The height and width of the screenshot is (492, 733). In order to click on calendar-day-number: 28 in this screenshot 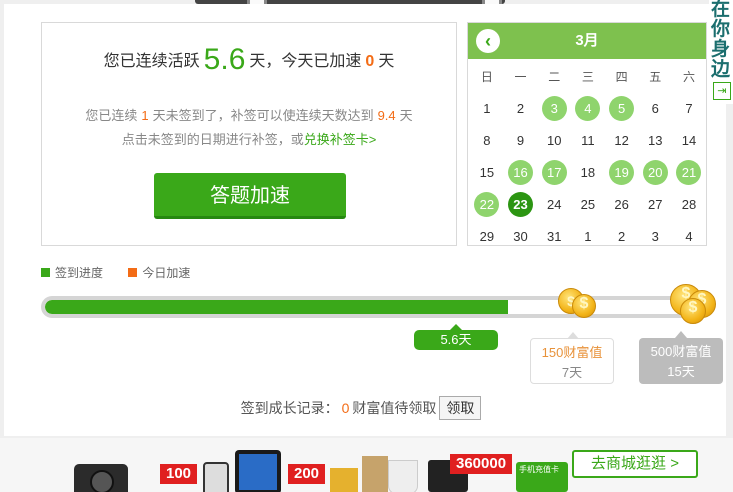, I will do `click(689, 204)`.